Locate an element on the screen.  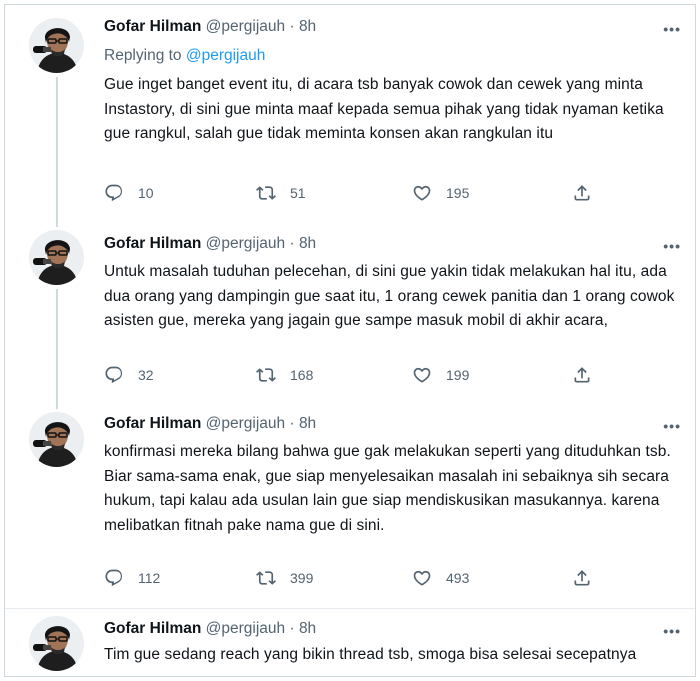
replying-to-handle: @pergijauh is located at coordinates (226, 55).